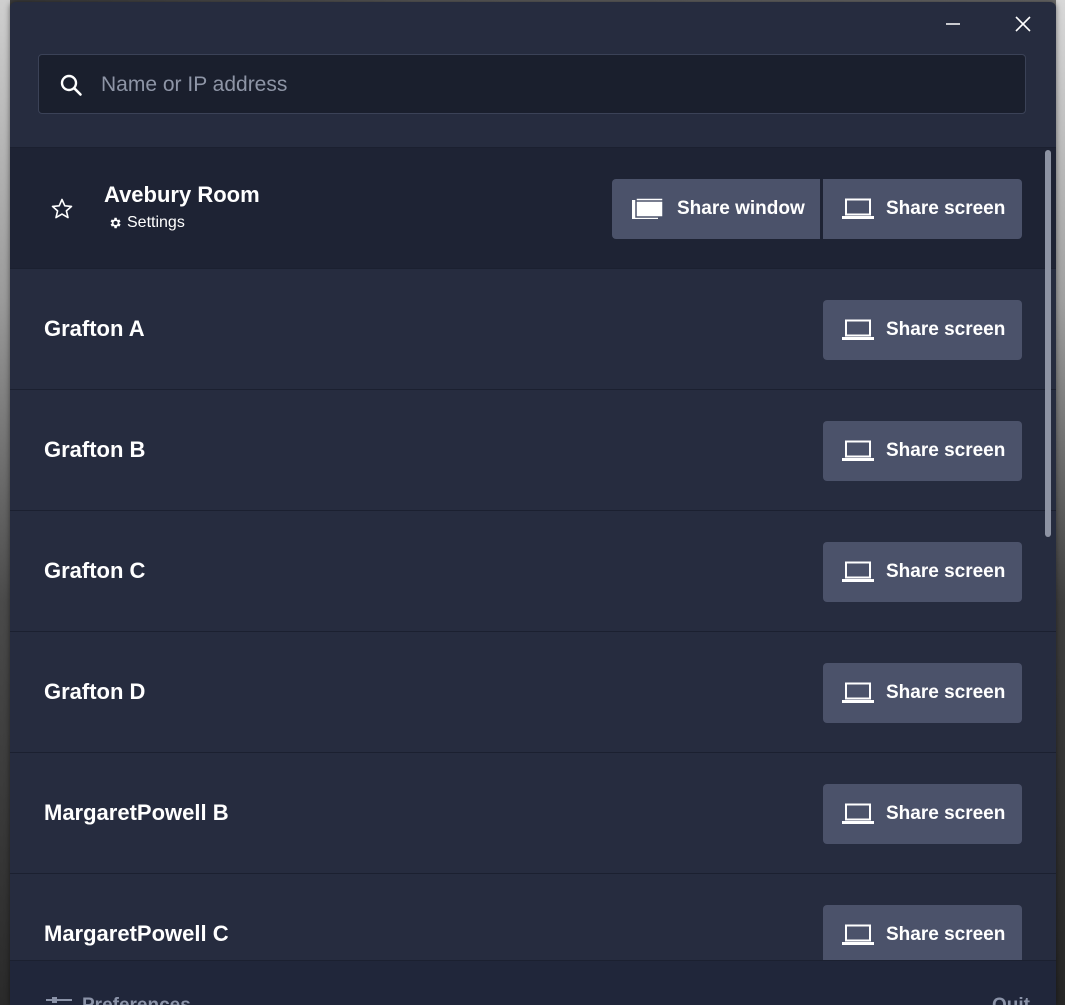 This screenshot has width=1065, height=1005. I want to click on window-icon, so click(648, 208).